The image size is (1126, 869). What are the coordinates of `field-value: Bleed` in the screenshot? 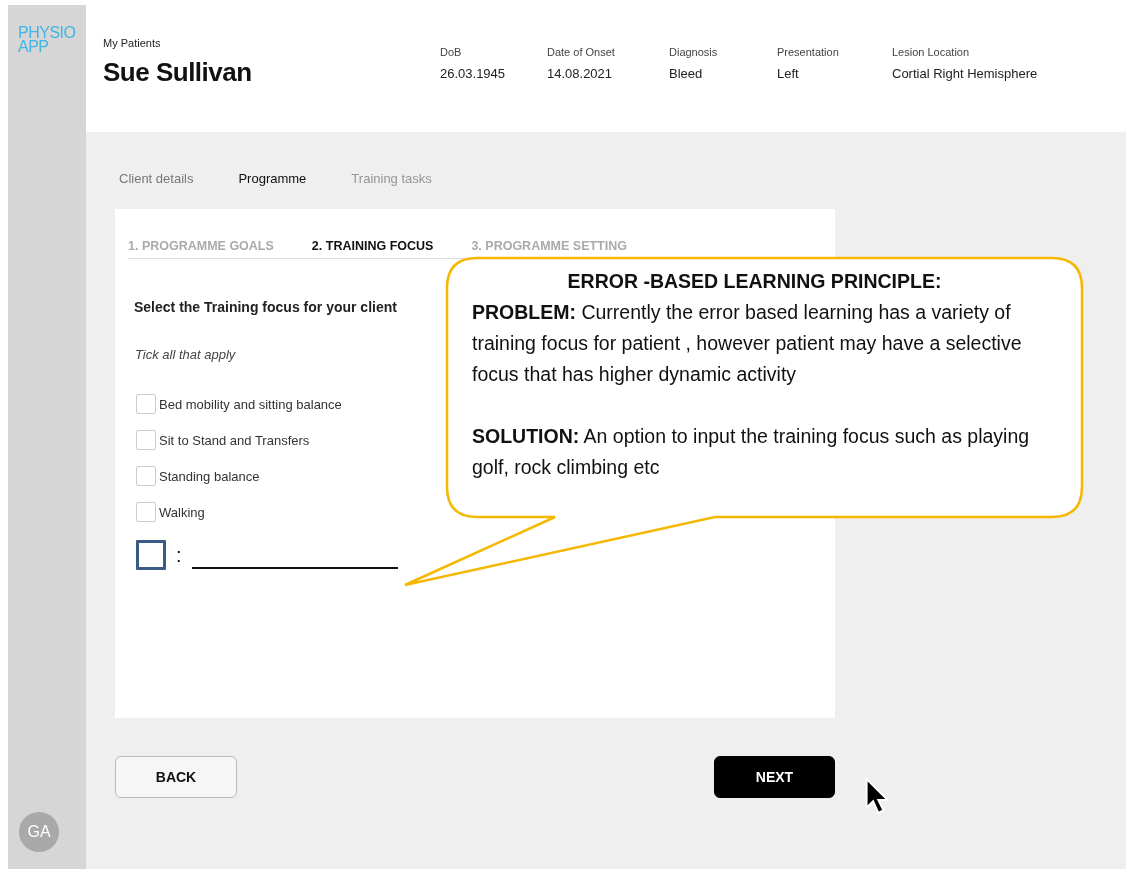 It's located at (686, 73).